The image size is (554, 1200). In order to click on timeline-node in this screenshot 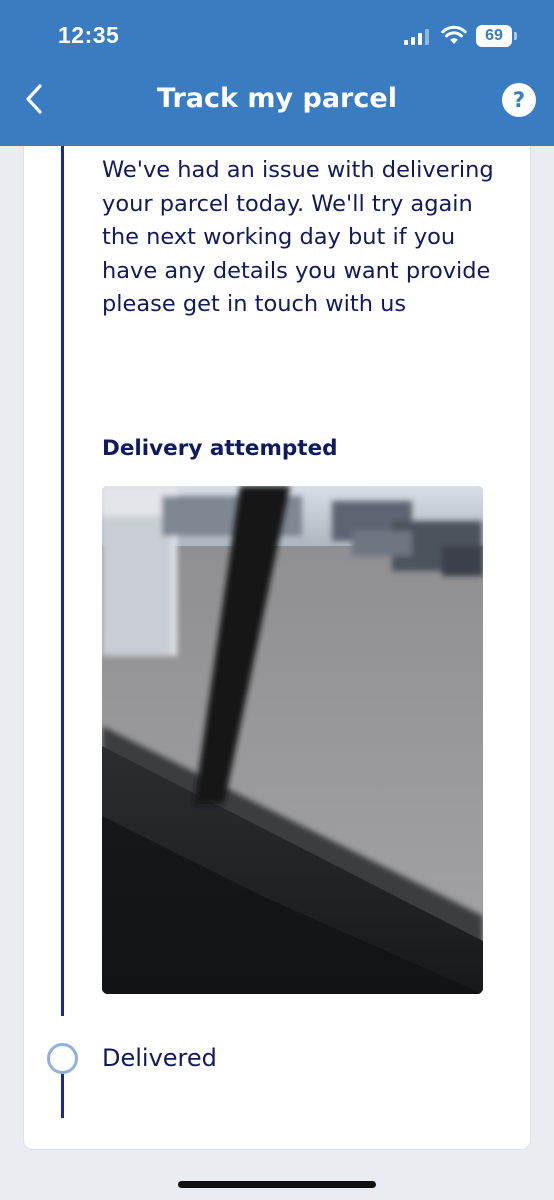, I will do `click(62, 1058)`.